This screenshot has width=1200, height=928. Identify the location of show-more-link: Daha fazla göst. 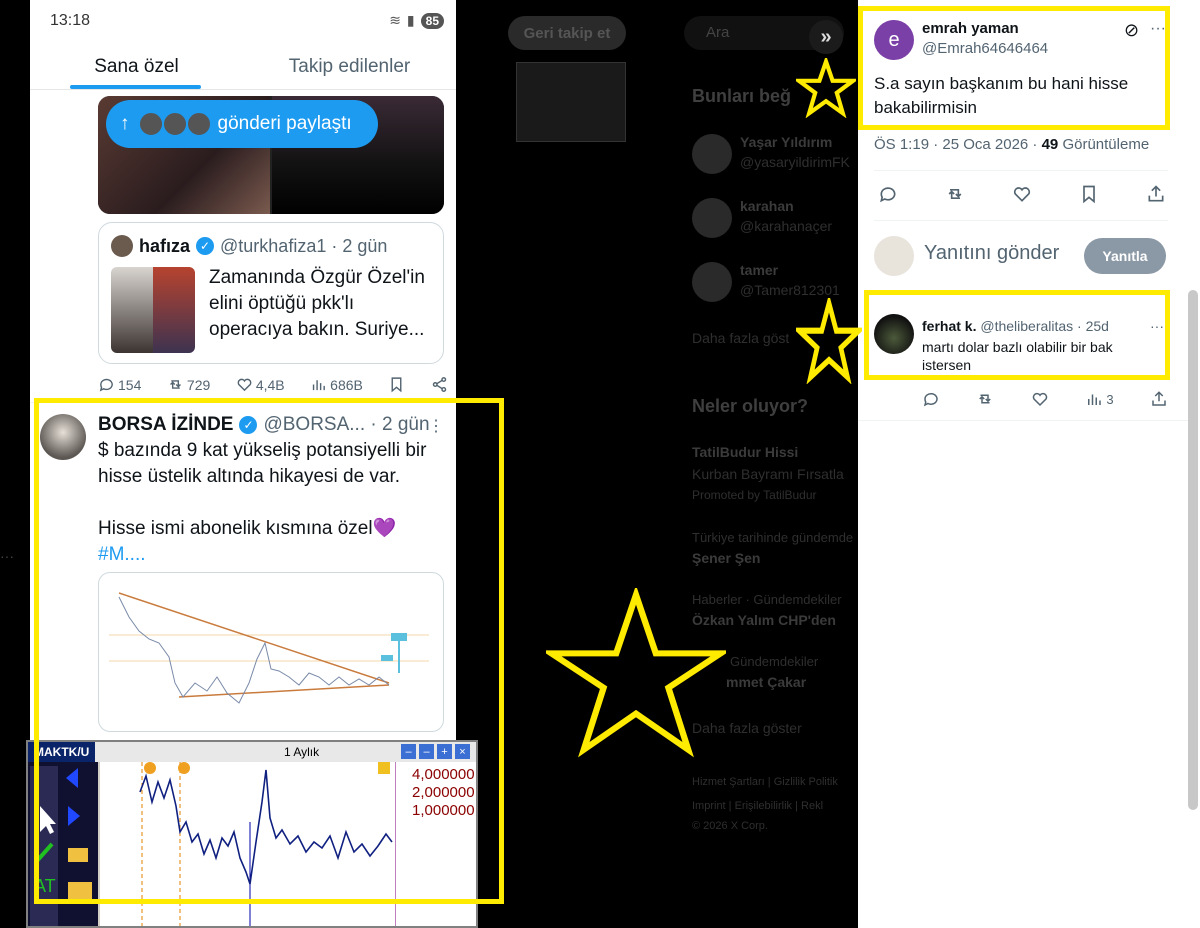
(740, 338).